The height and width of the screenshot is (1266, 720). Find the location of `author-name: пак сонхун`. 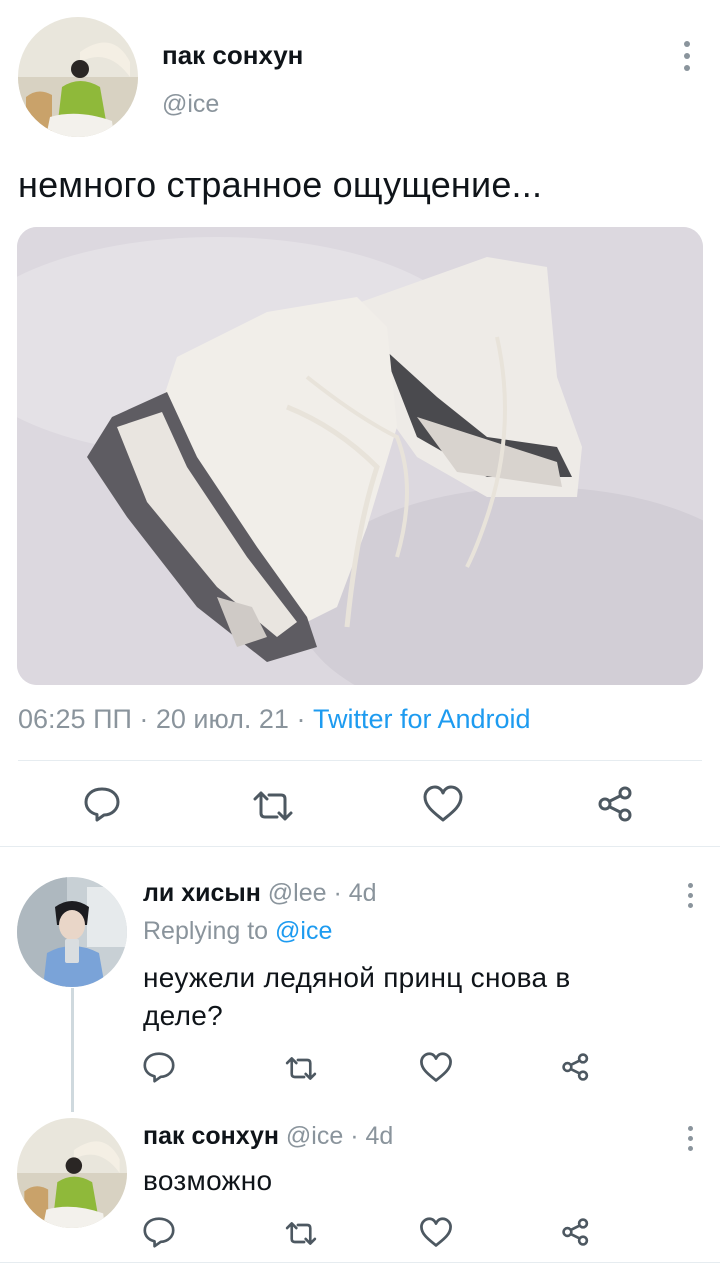

author-name: пак сонхун is located at coordinates (232, 55).